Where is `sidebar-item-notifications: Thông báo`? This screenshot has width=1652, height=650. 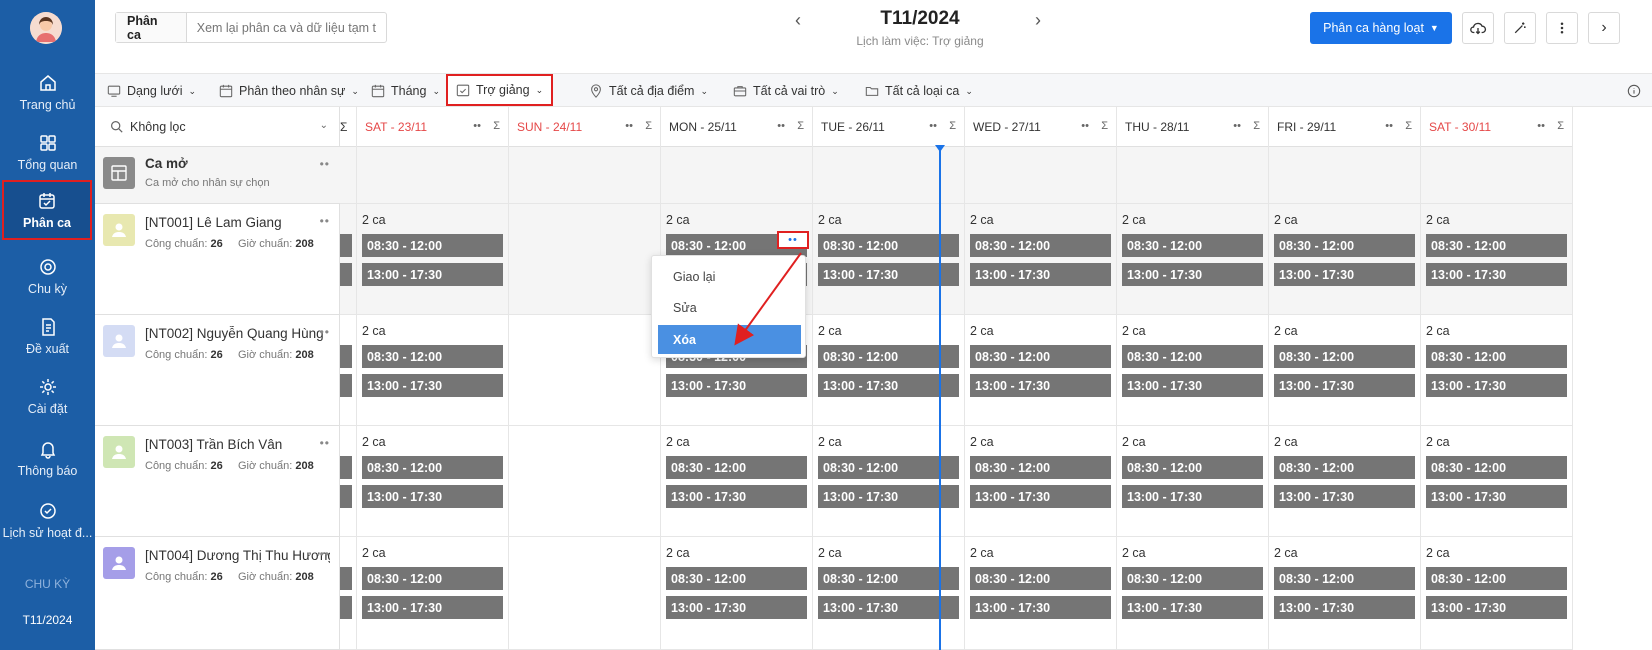
sidebar-item-notifications: Thông báo is located at coordinates (47, 458).